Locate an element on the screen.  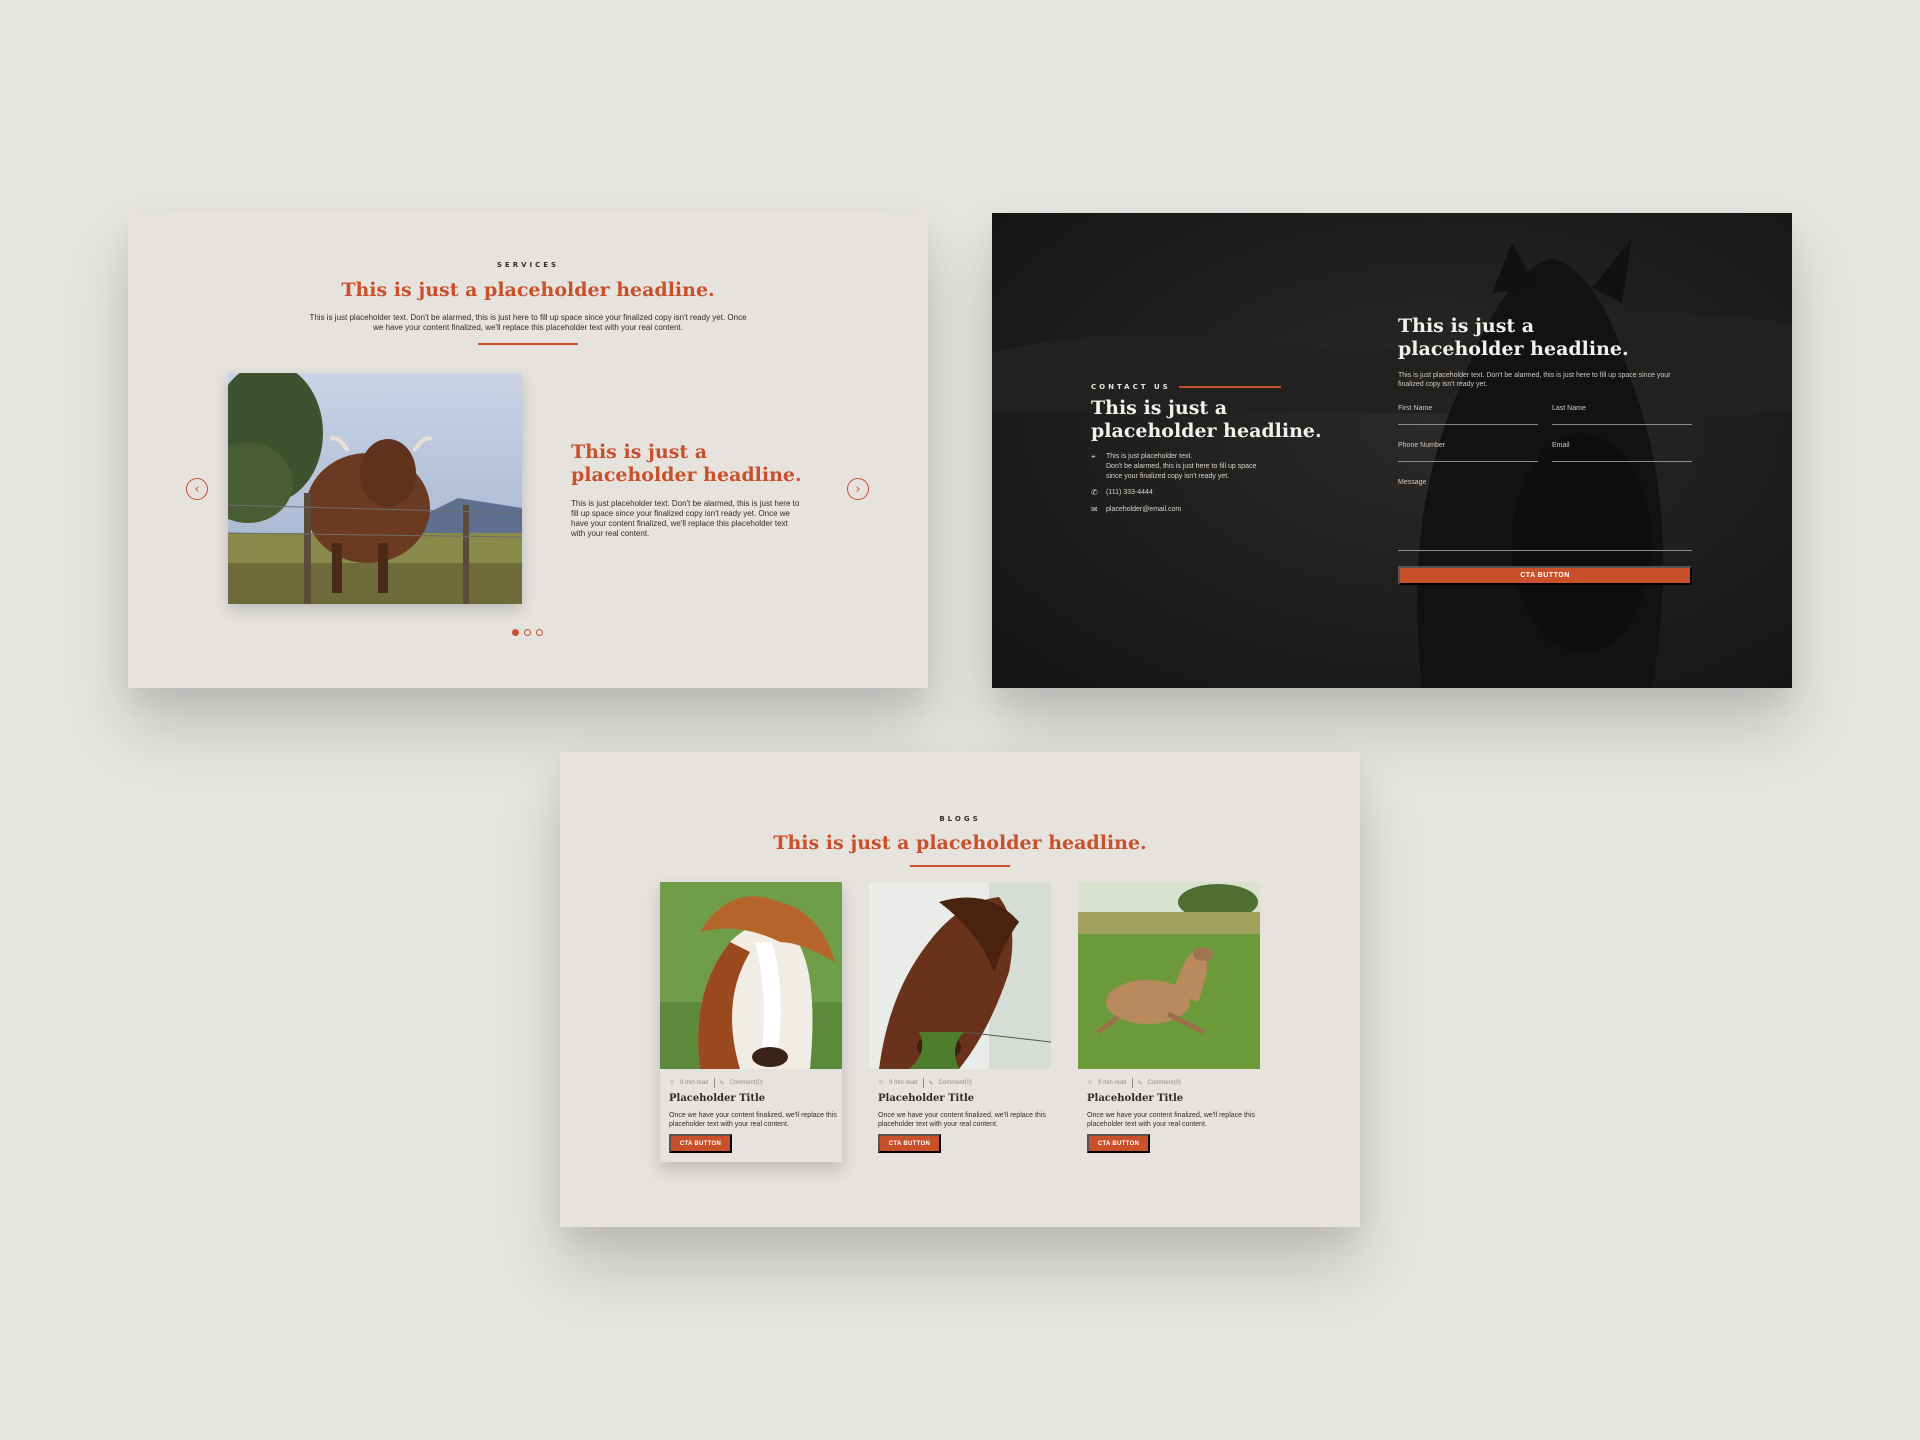
services-eyebrow: SERVICES is located at coordinates (528, 265).